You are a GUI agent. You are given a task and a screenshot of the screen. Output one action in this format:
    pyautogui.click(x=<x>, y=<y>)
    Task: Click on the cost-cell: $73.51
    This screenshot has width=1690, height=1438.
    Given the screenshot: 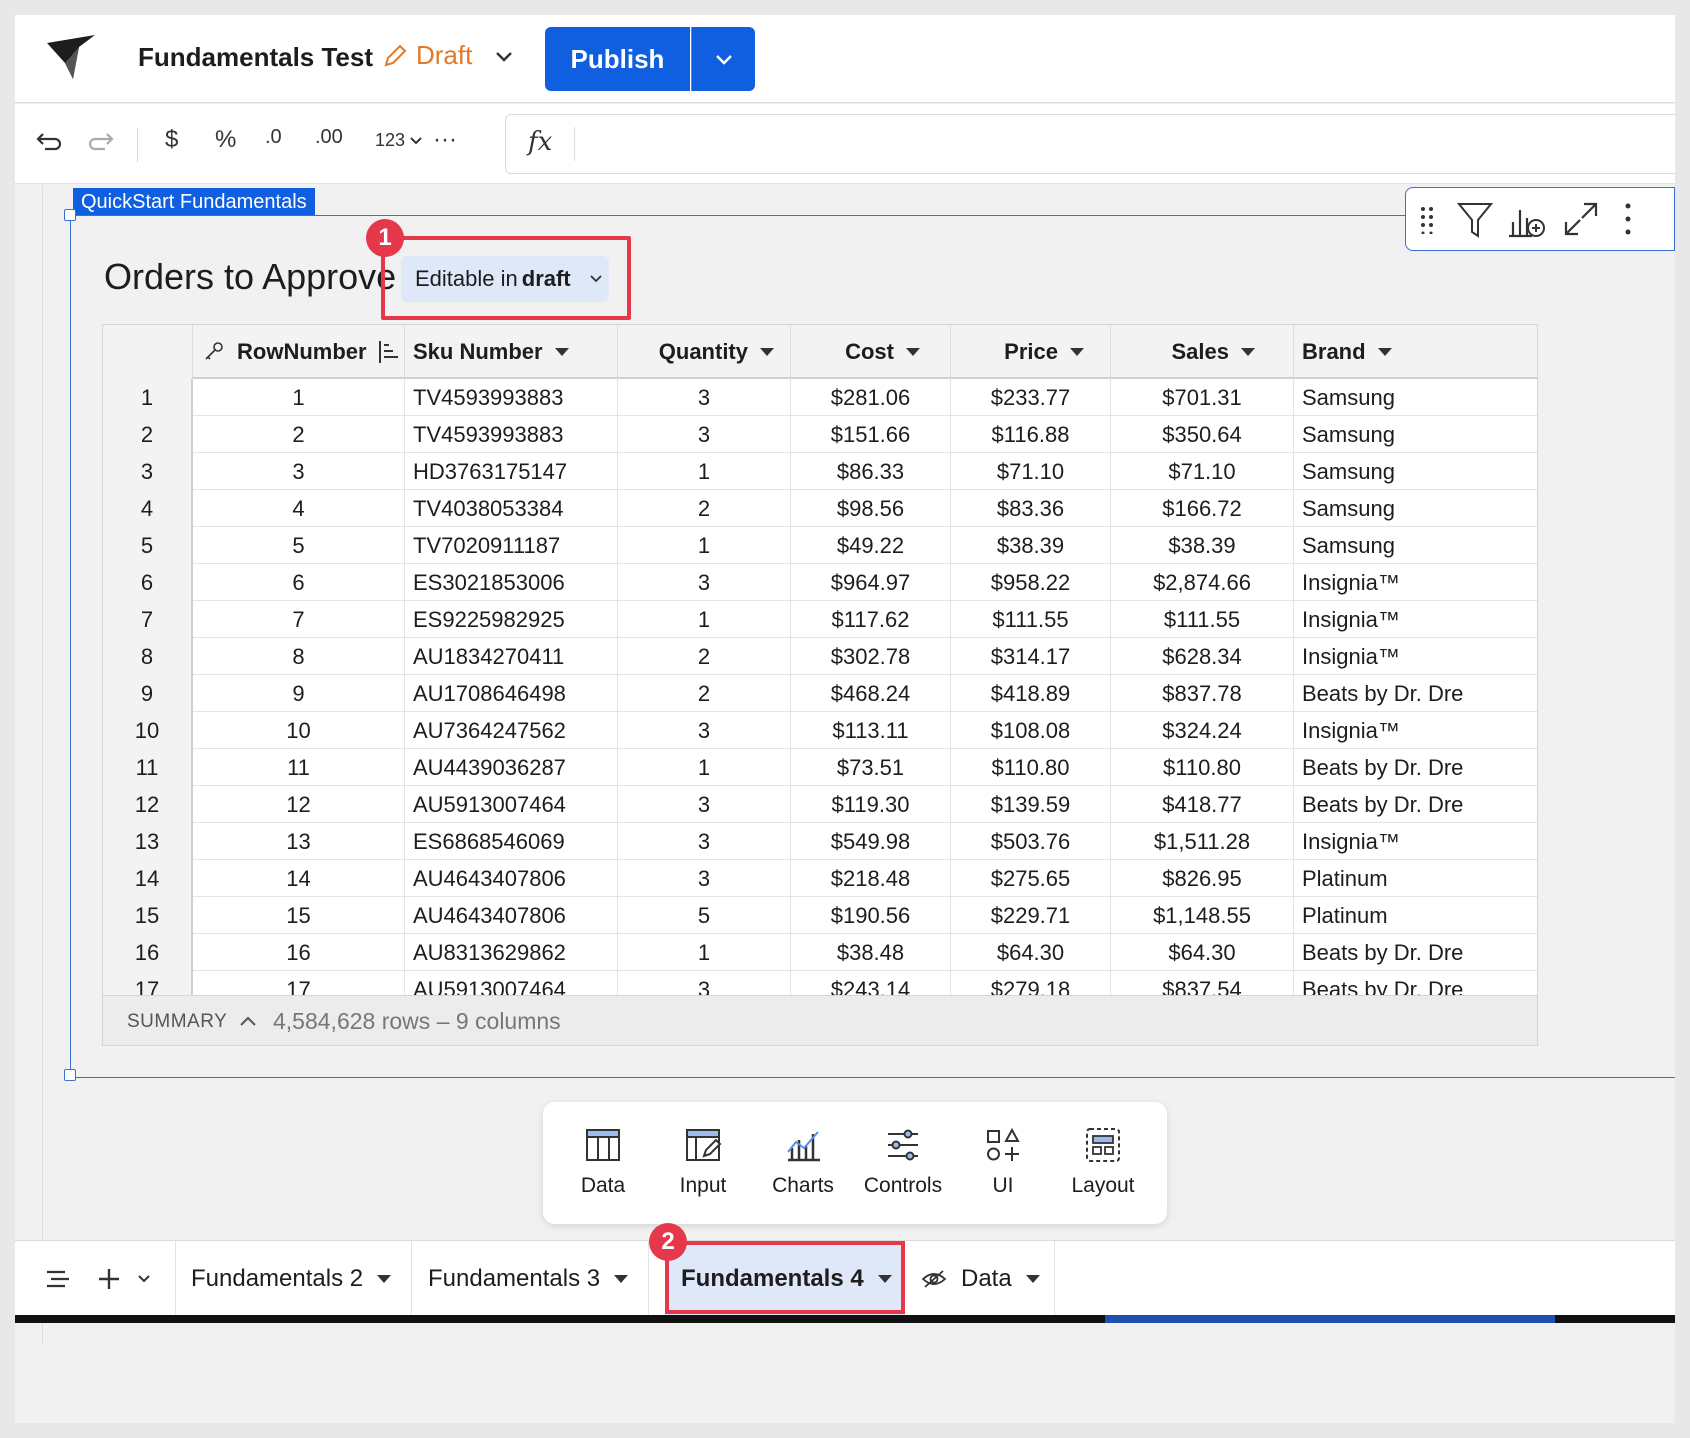 What is the action you would take?
    pyautogui.click(x=871, y=767)
    